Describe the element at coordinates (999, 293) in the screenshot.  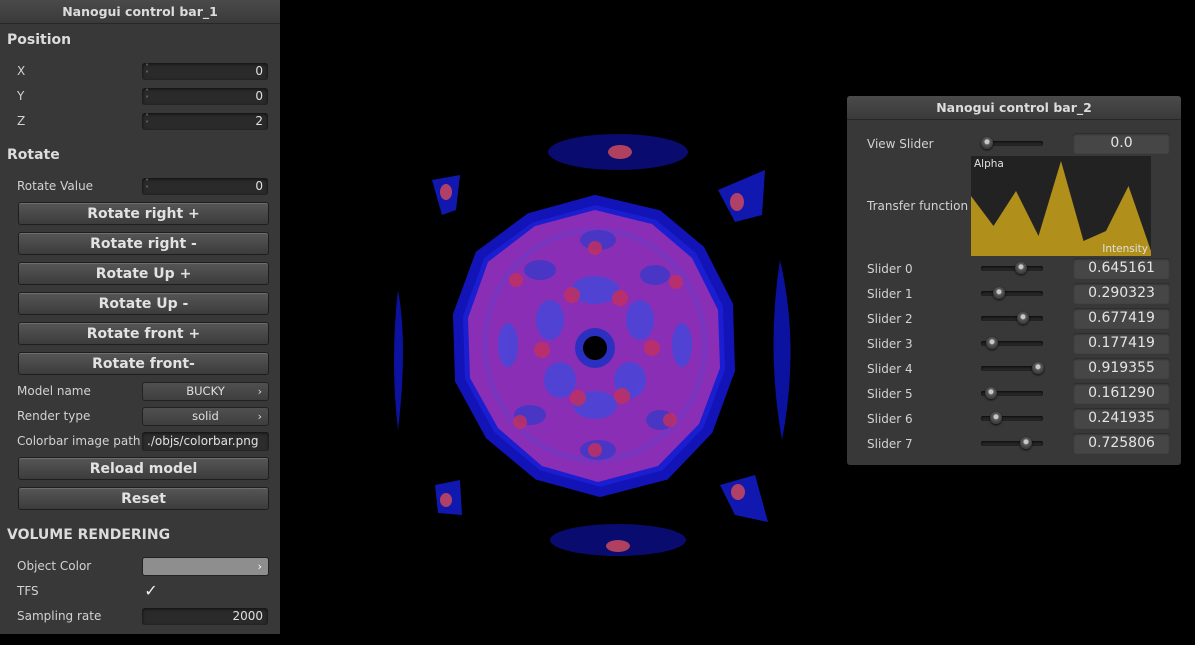
I see `slider-1-knob` at that location.